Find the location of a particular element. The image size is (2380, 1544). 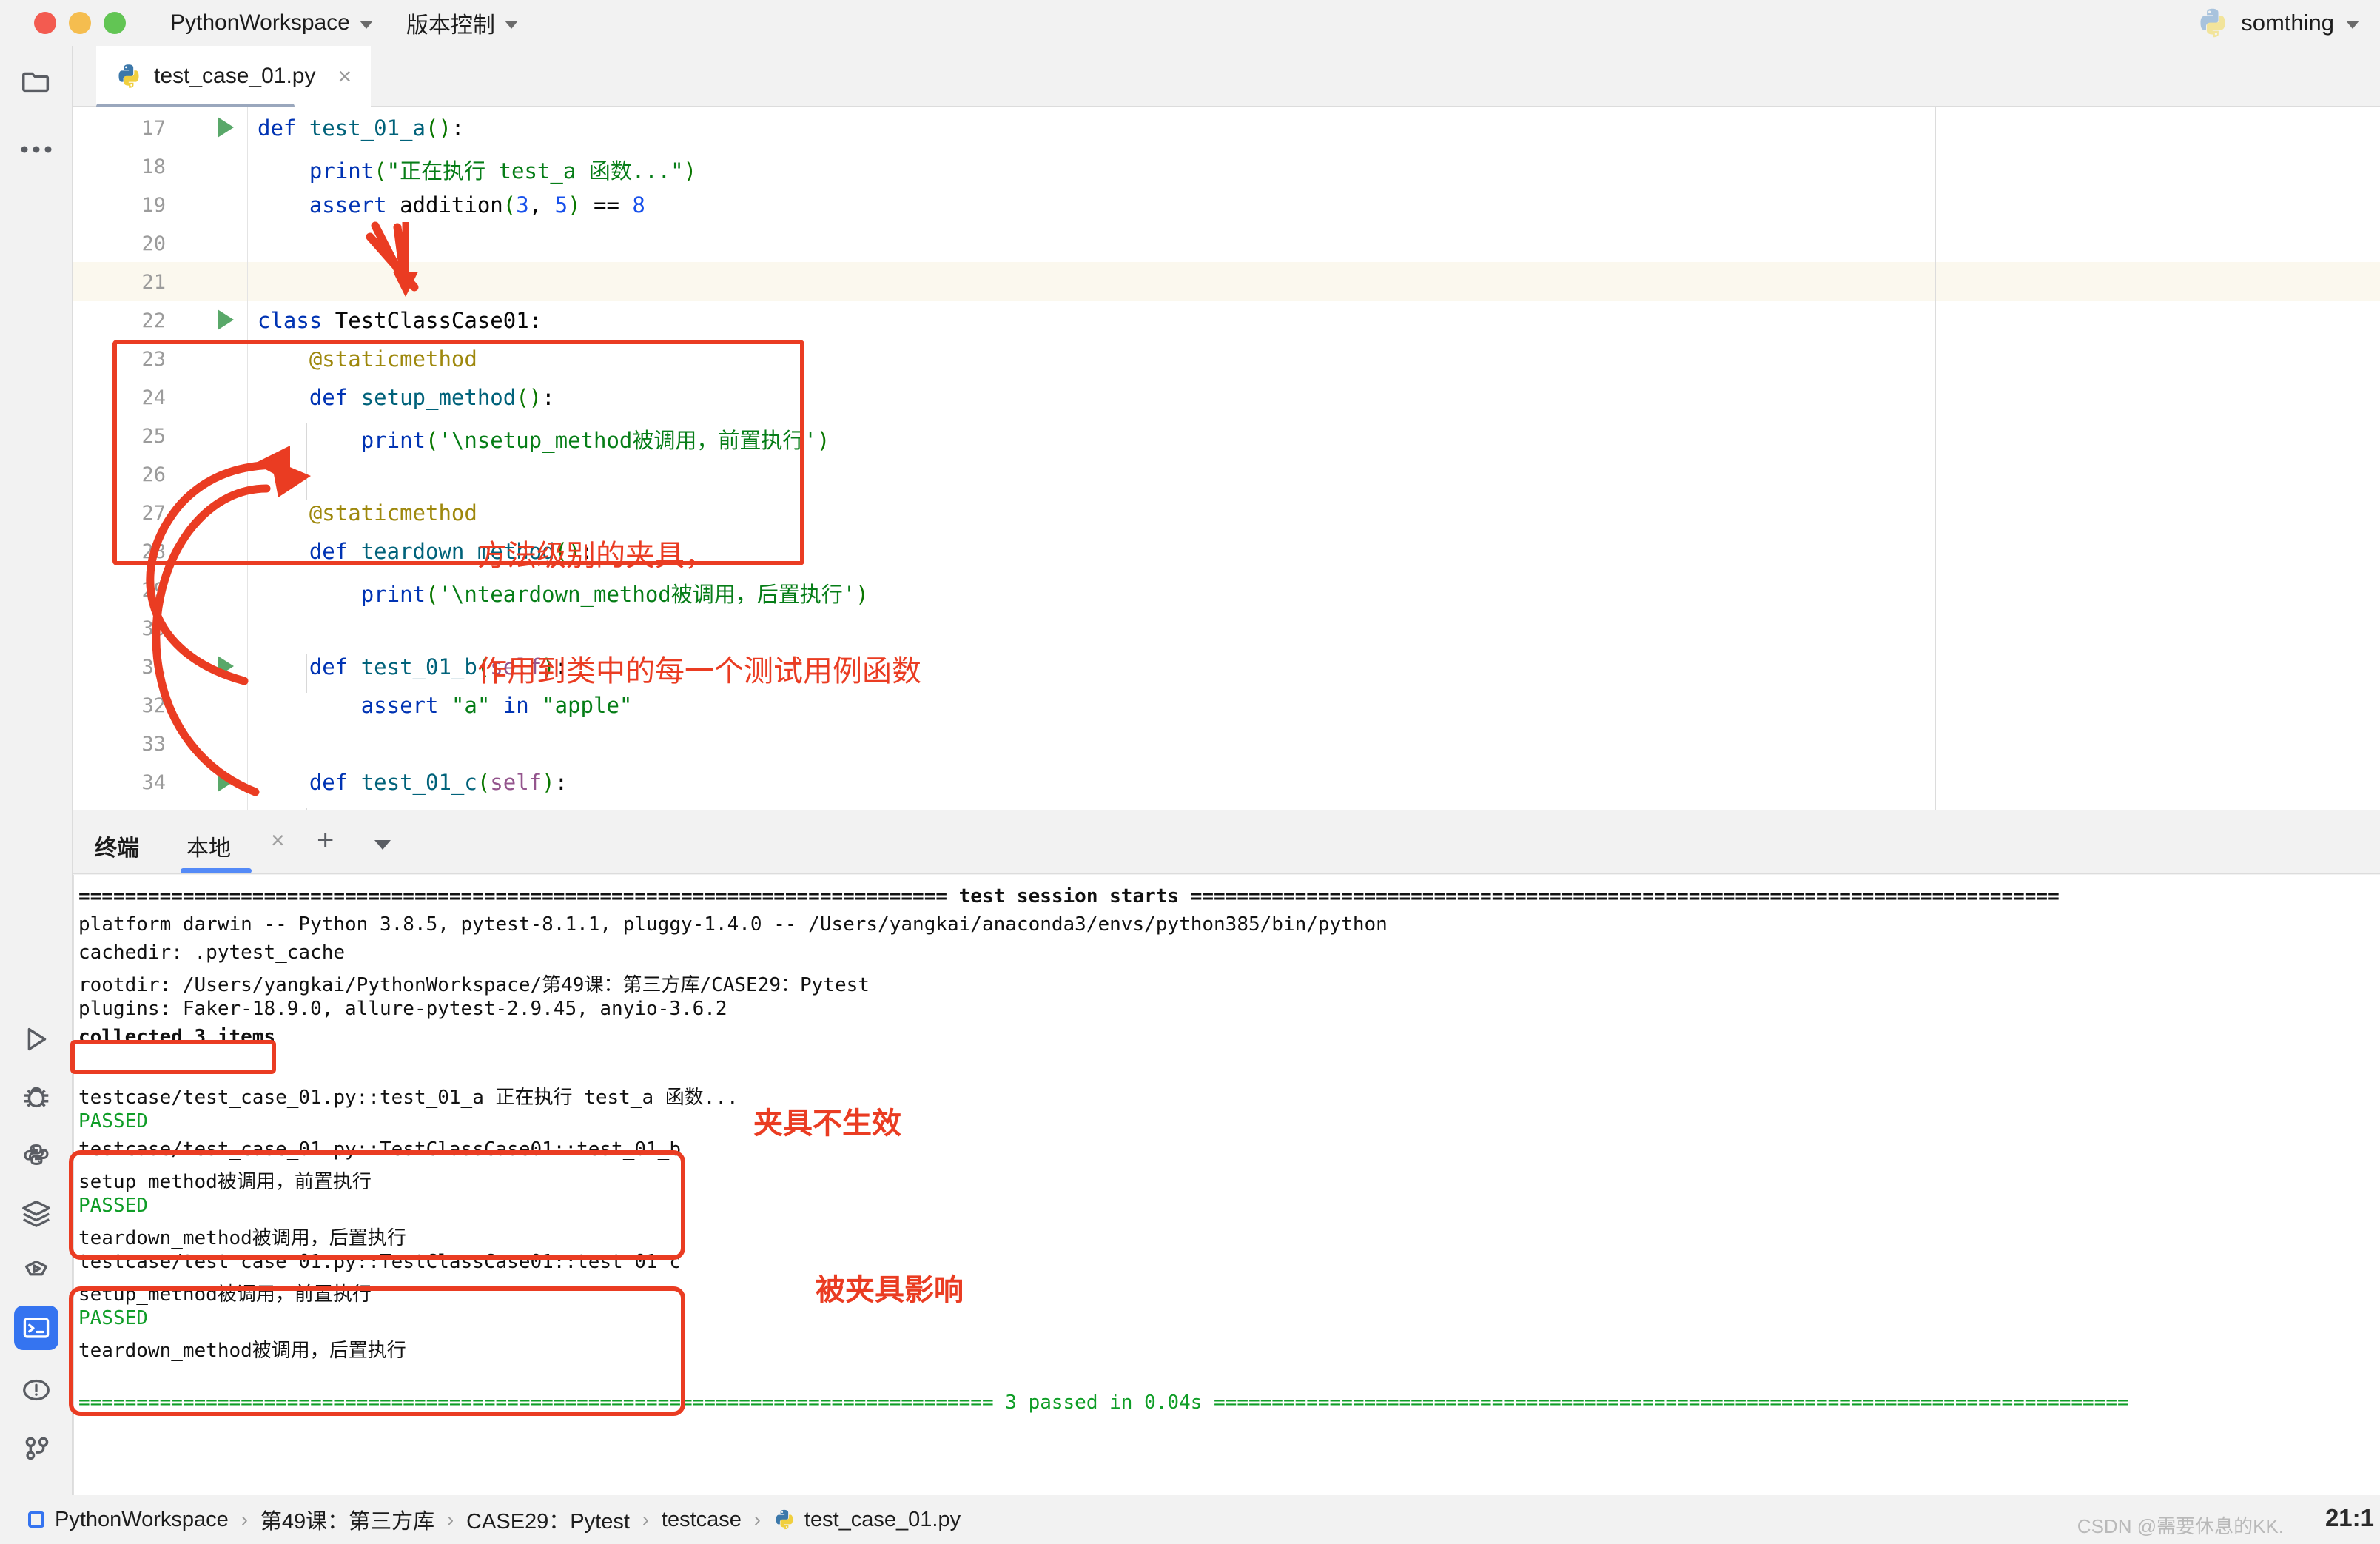

gutter-divider is located at coordinates (248, 458).